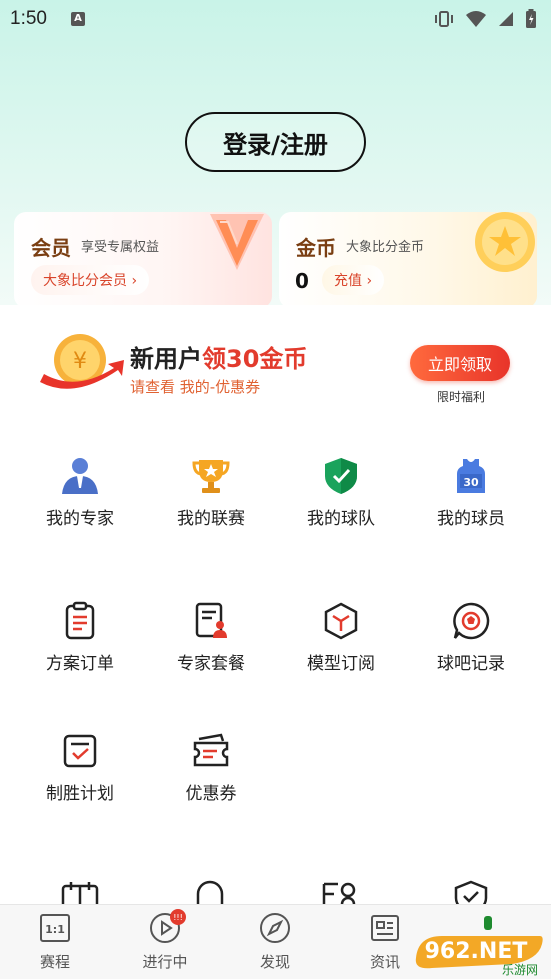 This screenshot has height=979, width=551. What do you see at coordinates (167, 927) in the screenshot?
I see `play-icon: !!!` at bounding box center [167, 927].